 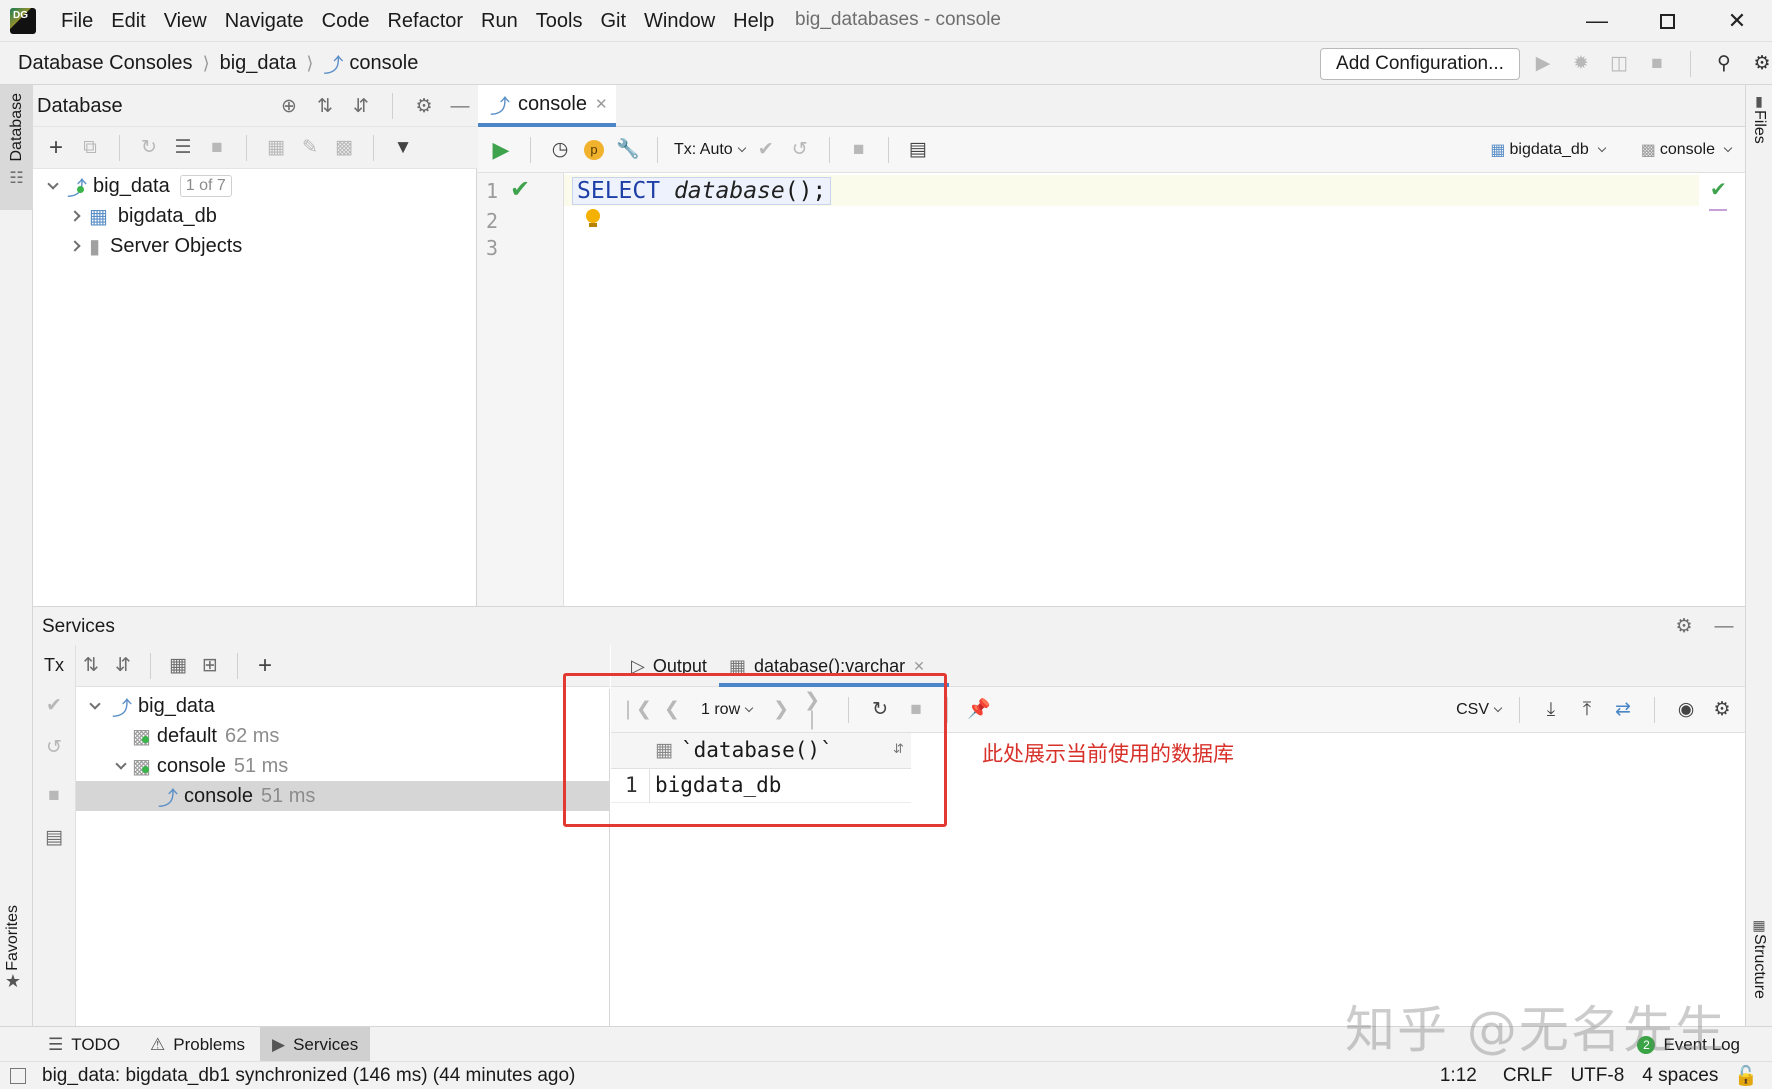 I want to click on history-icon: ◷, so click(x=560, y=150).